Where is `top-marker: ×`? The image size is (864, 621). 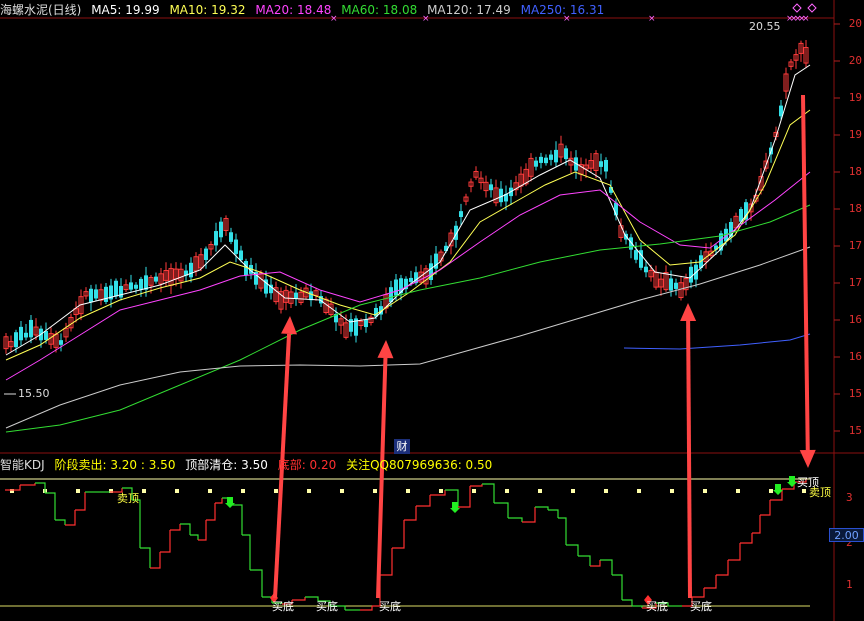 top-marker: × is located at coordinates (806, 19).